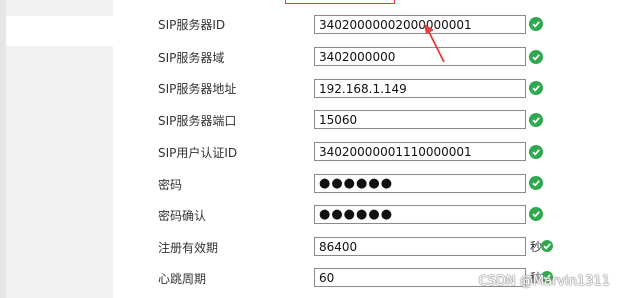 The width and height of the screenshot is (624, 298). I want to click on sip-server-port-input, so click(420, 119).